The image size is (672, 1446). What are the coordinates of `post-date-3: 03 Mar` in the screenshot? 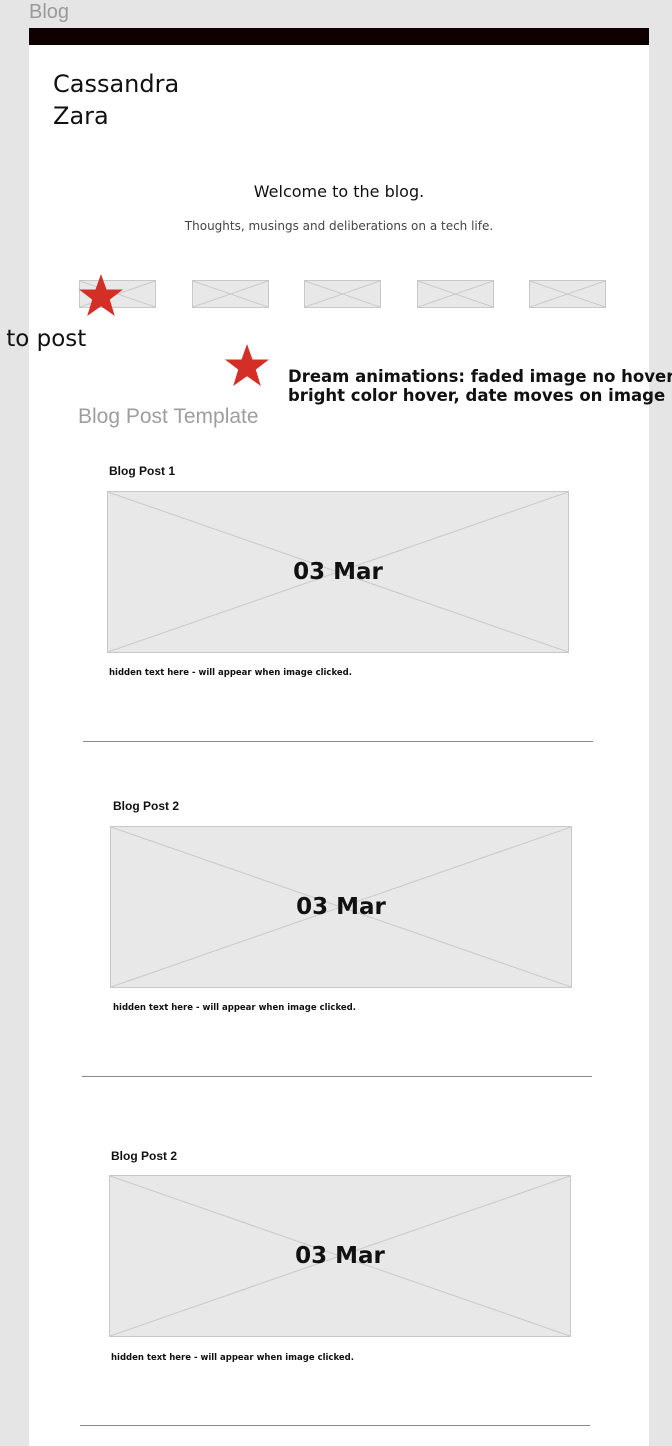 It's located at (340, 1256).